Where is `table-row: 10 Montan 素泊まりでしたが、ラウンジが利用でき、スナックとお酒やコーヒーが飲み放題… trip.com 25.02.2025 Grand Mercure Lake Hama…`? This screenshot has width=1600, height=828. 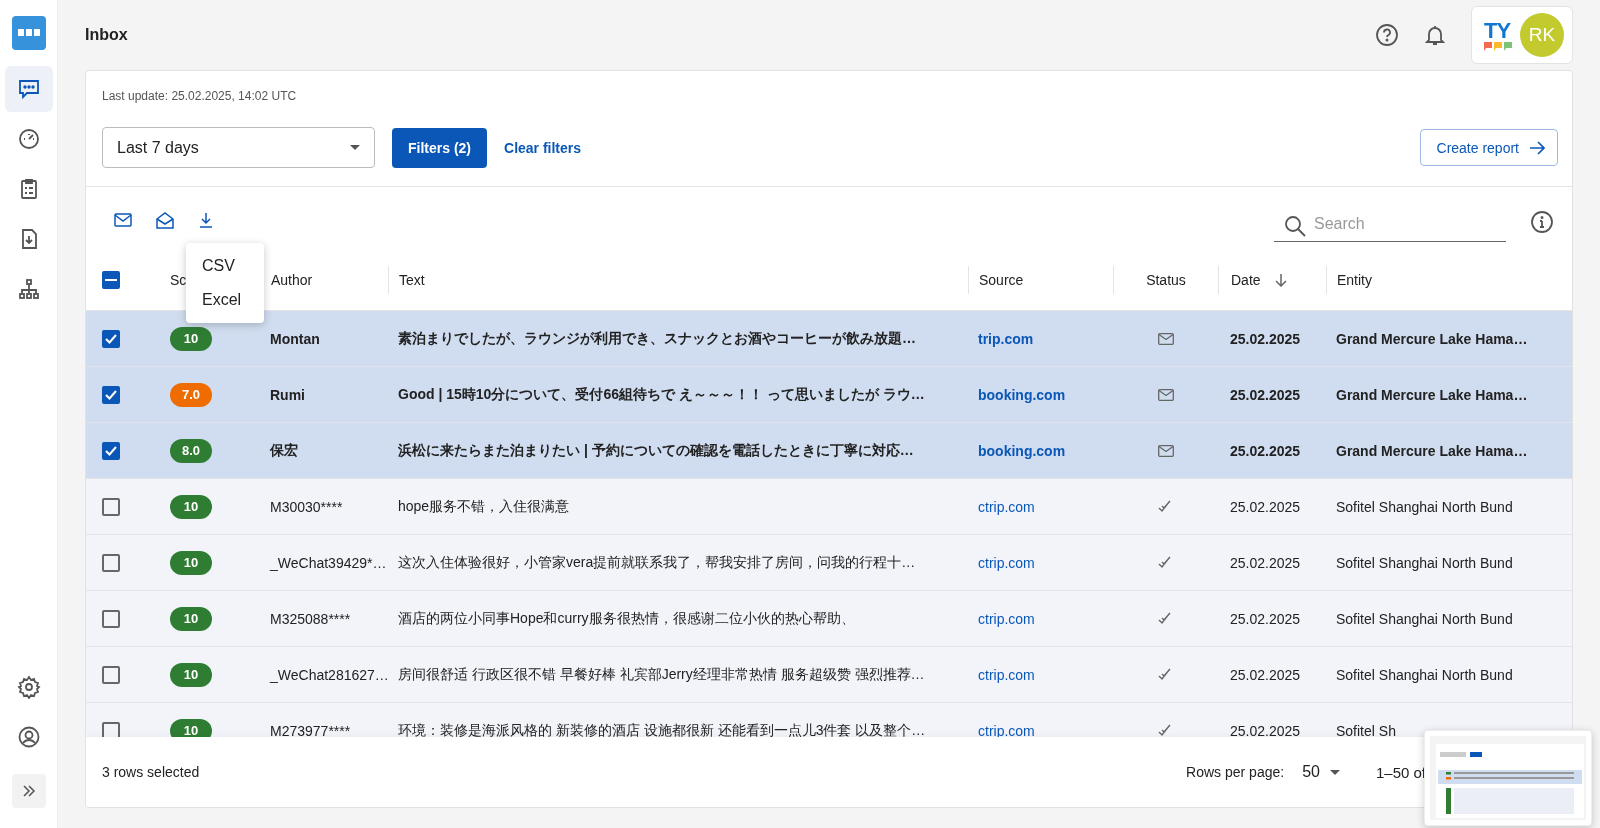 table-row: 10 Montan 素泊まりでしたが、ラウンジが利用でき、スナックとお酒やコーヒーが飲み放題… trip.com 25.02.2025 Grand Mercure Lake Hama… is located at coordinates (829, 339).